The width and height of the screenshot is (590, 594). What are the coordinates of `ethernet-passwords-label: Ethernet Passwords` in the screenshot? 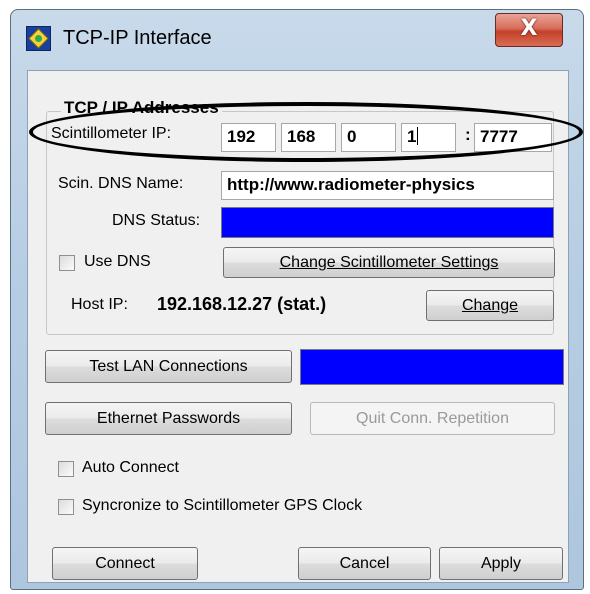 It's located at (168, 418).